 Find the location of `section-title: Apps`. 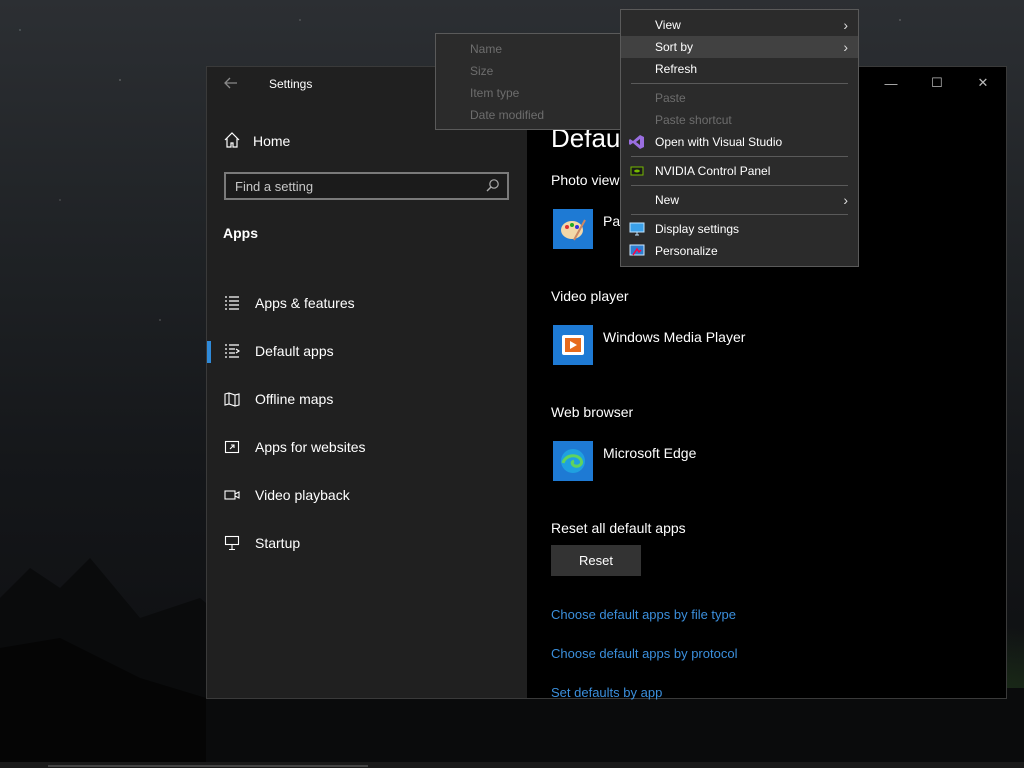

section-title: Apps is located at coordinates (240, 233).